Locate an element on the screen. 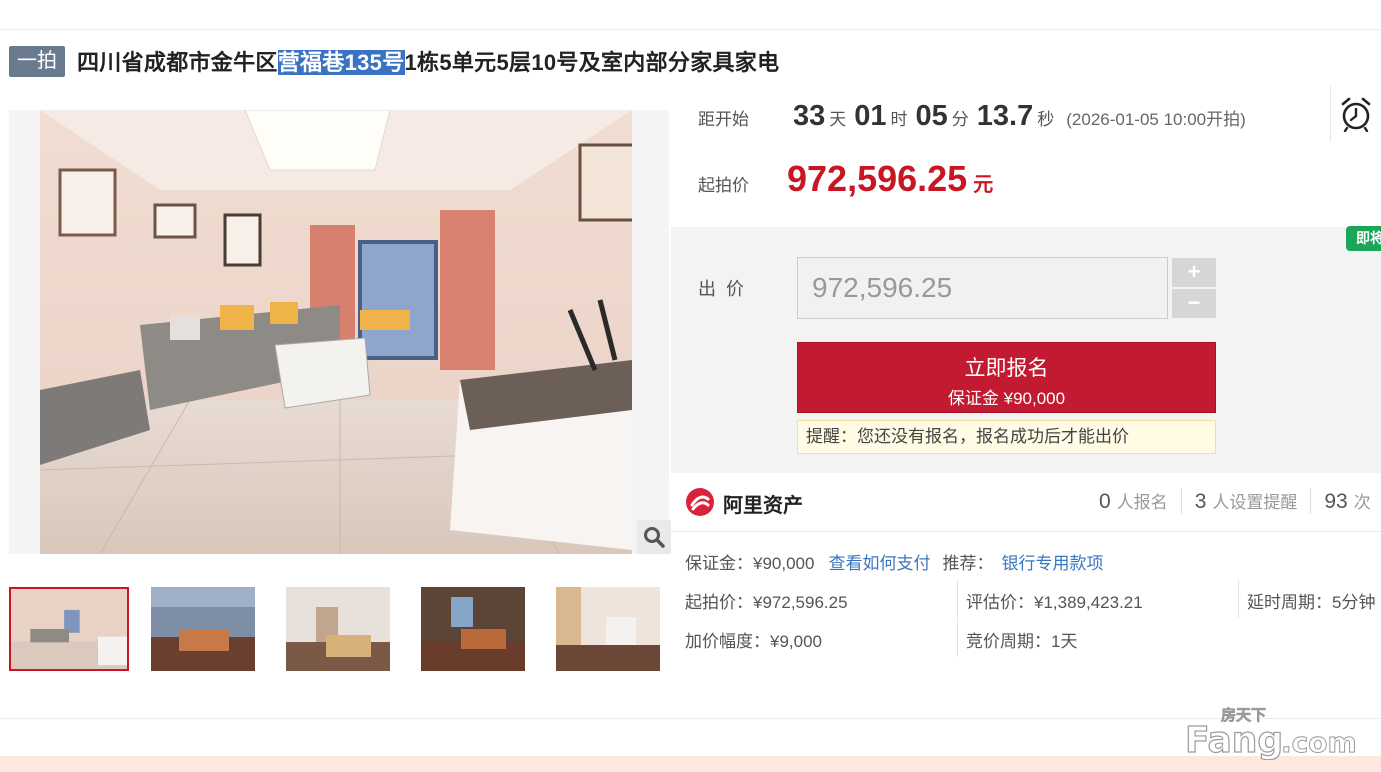 This screenshot has width=1381, height=772. auction-stats: 0 人报名 3 人设置提醒 93 次 is located at coordinates (1235, 501).